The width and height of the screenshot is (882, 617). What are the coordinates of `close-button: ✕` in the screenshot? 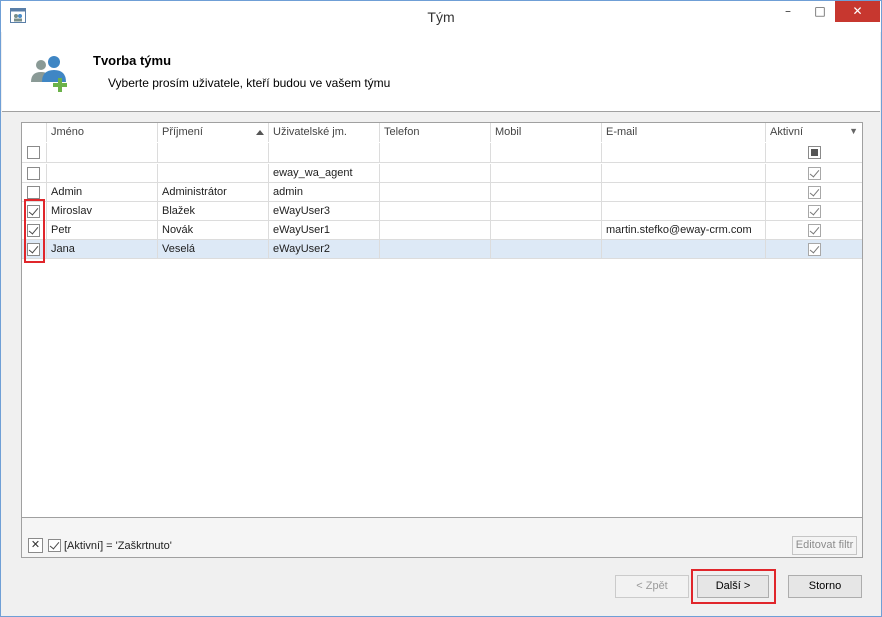 It's located at (857, 11).